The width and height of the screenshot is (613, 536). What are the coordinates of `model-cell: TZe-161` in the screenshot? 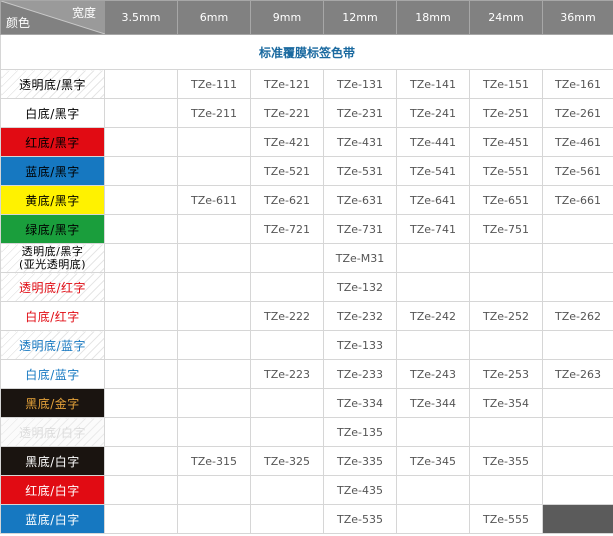 It's located at (577, 84).